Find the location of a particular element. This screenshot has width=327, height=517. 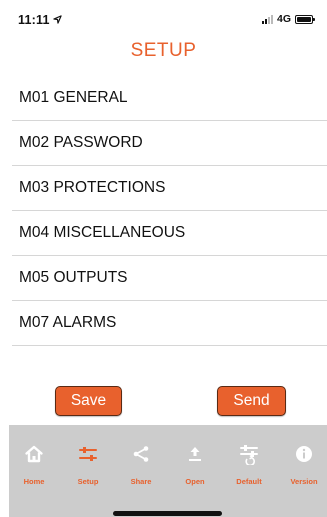

tab-label: Version is located at coordinates (304, 481).